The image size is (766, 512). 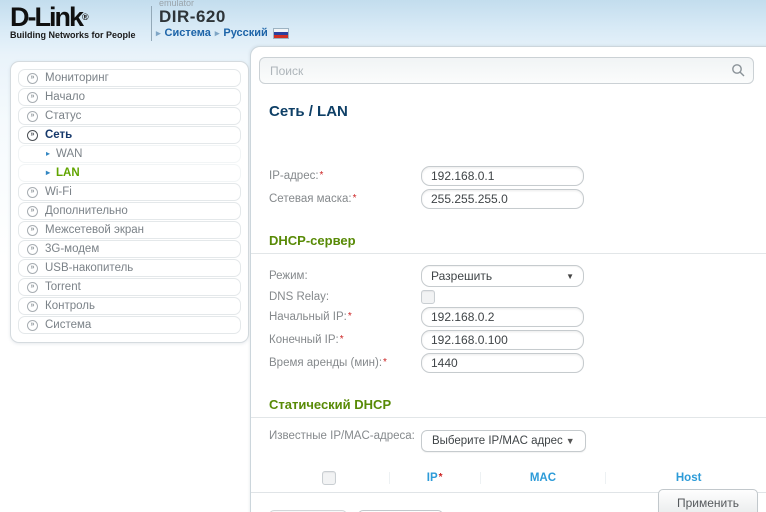 What do you see at coordinates (129, 287) in the screenshot?
I see `sidebar-item-torrent: » Torrent` at bounding box center [129, 287].